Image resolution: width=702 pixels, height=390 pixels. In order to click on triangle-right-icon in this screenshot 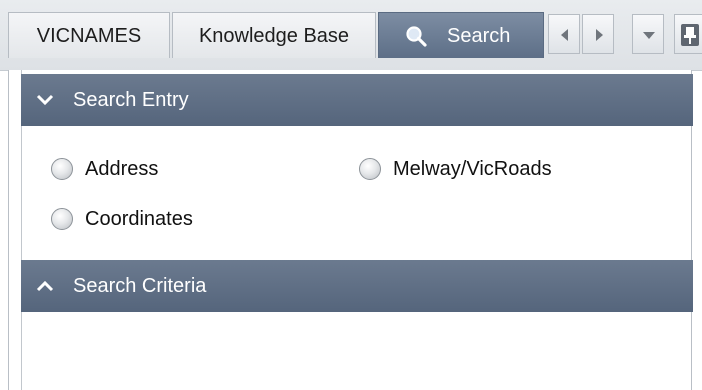, I will do `click(599, 35)`.